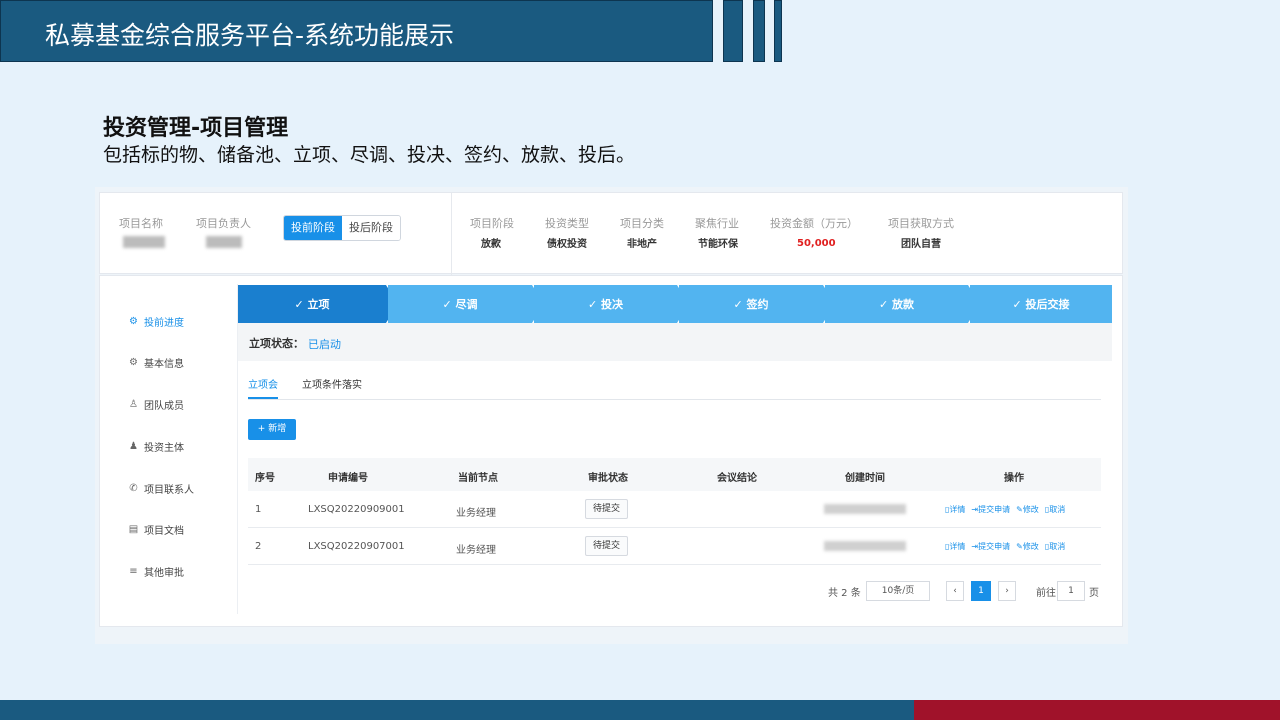 This screenshot has height=720, width=1280. What do you see at coordinates (272, 429) in the screenshot?
I see `add-button: + 新增` at bounding box center [272, 429].